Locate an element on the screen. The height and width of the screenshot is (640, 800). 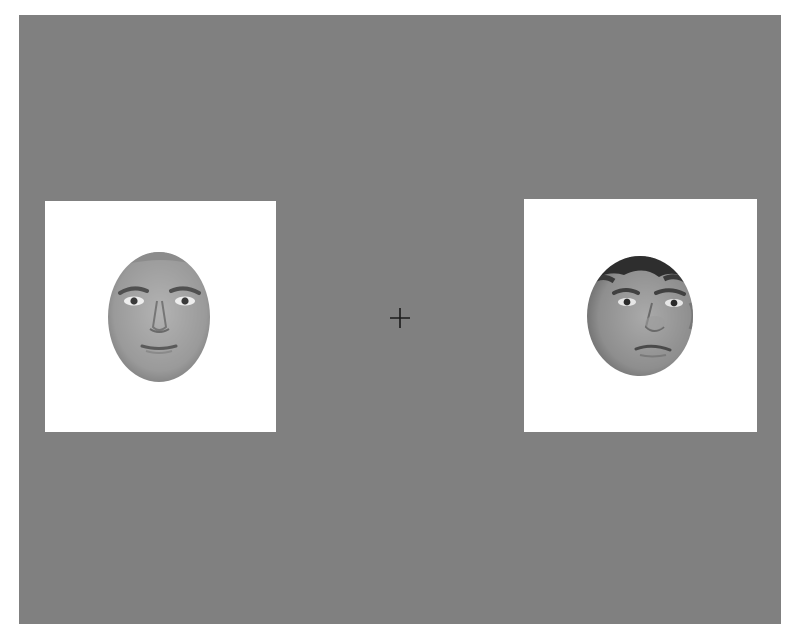
plus-icon is located at coordinates (400, 318).